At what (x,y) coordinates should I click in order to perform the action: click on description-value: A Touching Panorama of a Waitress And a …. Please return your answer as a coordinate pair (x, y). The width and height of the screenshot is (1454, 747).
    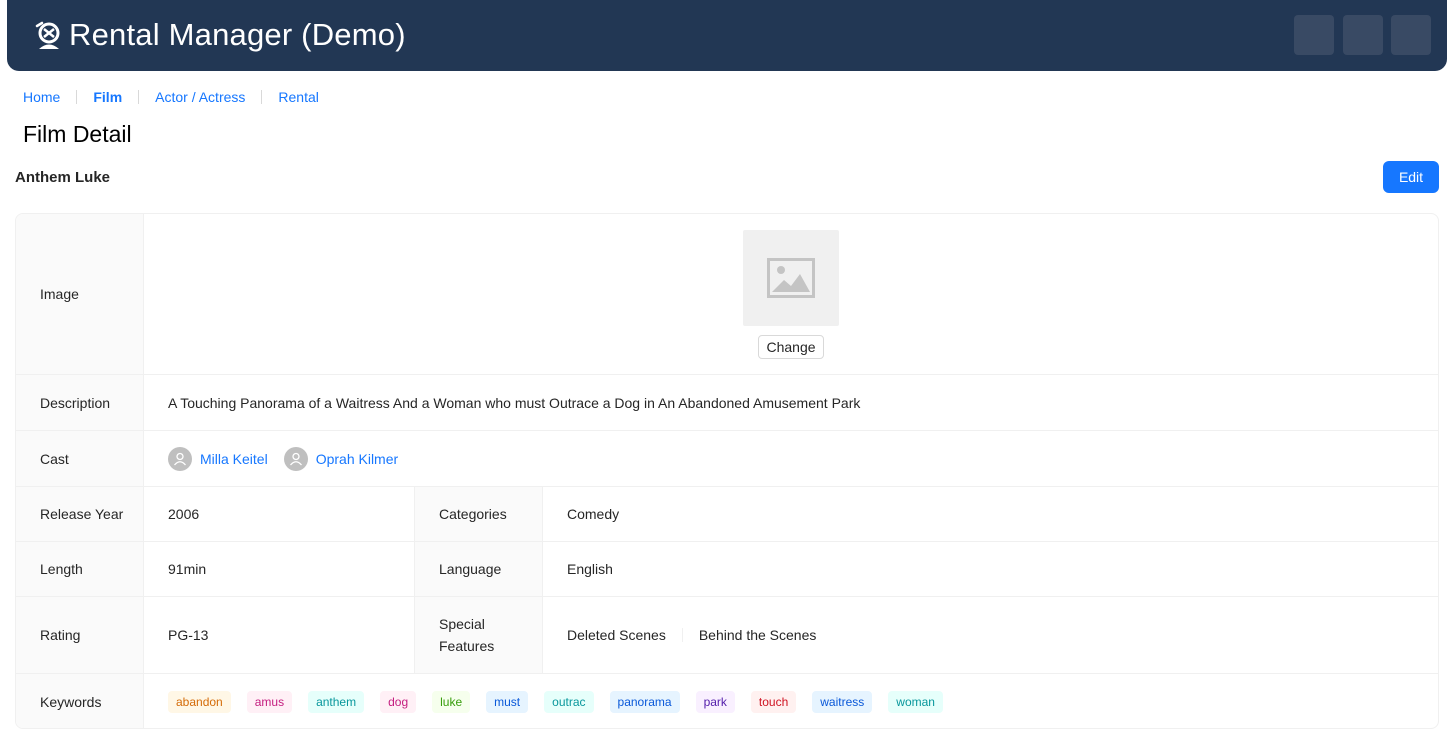
    Looking at the image, I should click on (514, 402).